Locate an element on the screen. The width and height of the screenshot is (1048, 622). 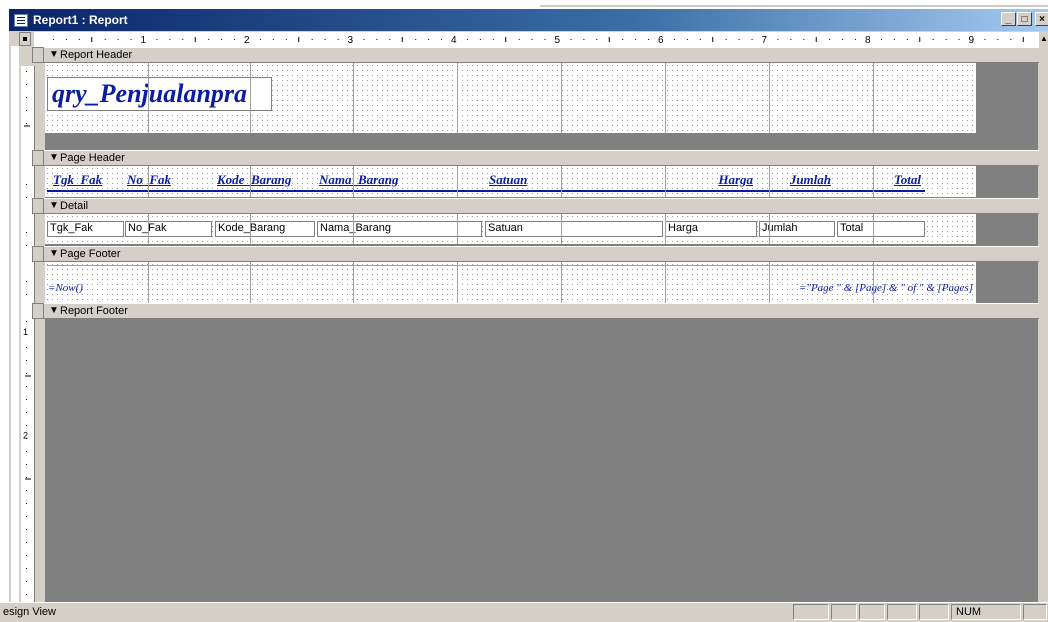
report-footer-bar: ▼ Report Footer is located at coordinates (541, 311).